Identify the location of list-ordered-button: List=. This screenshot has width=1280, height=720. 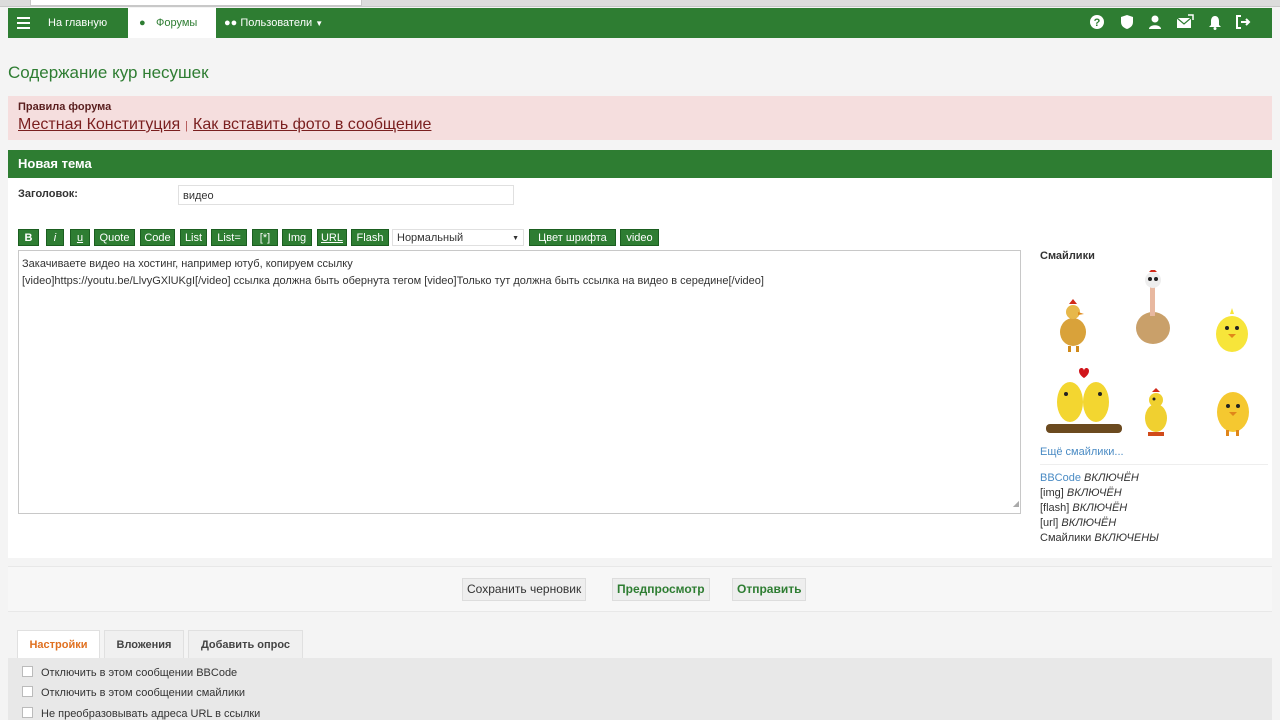
(229, 237).